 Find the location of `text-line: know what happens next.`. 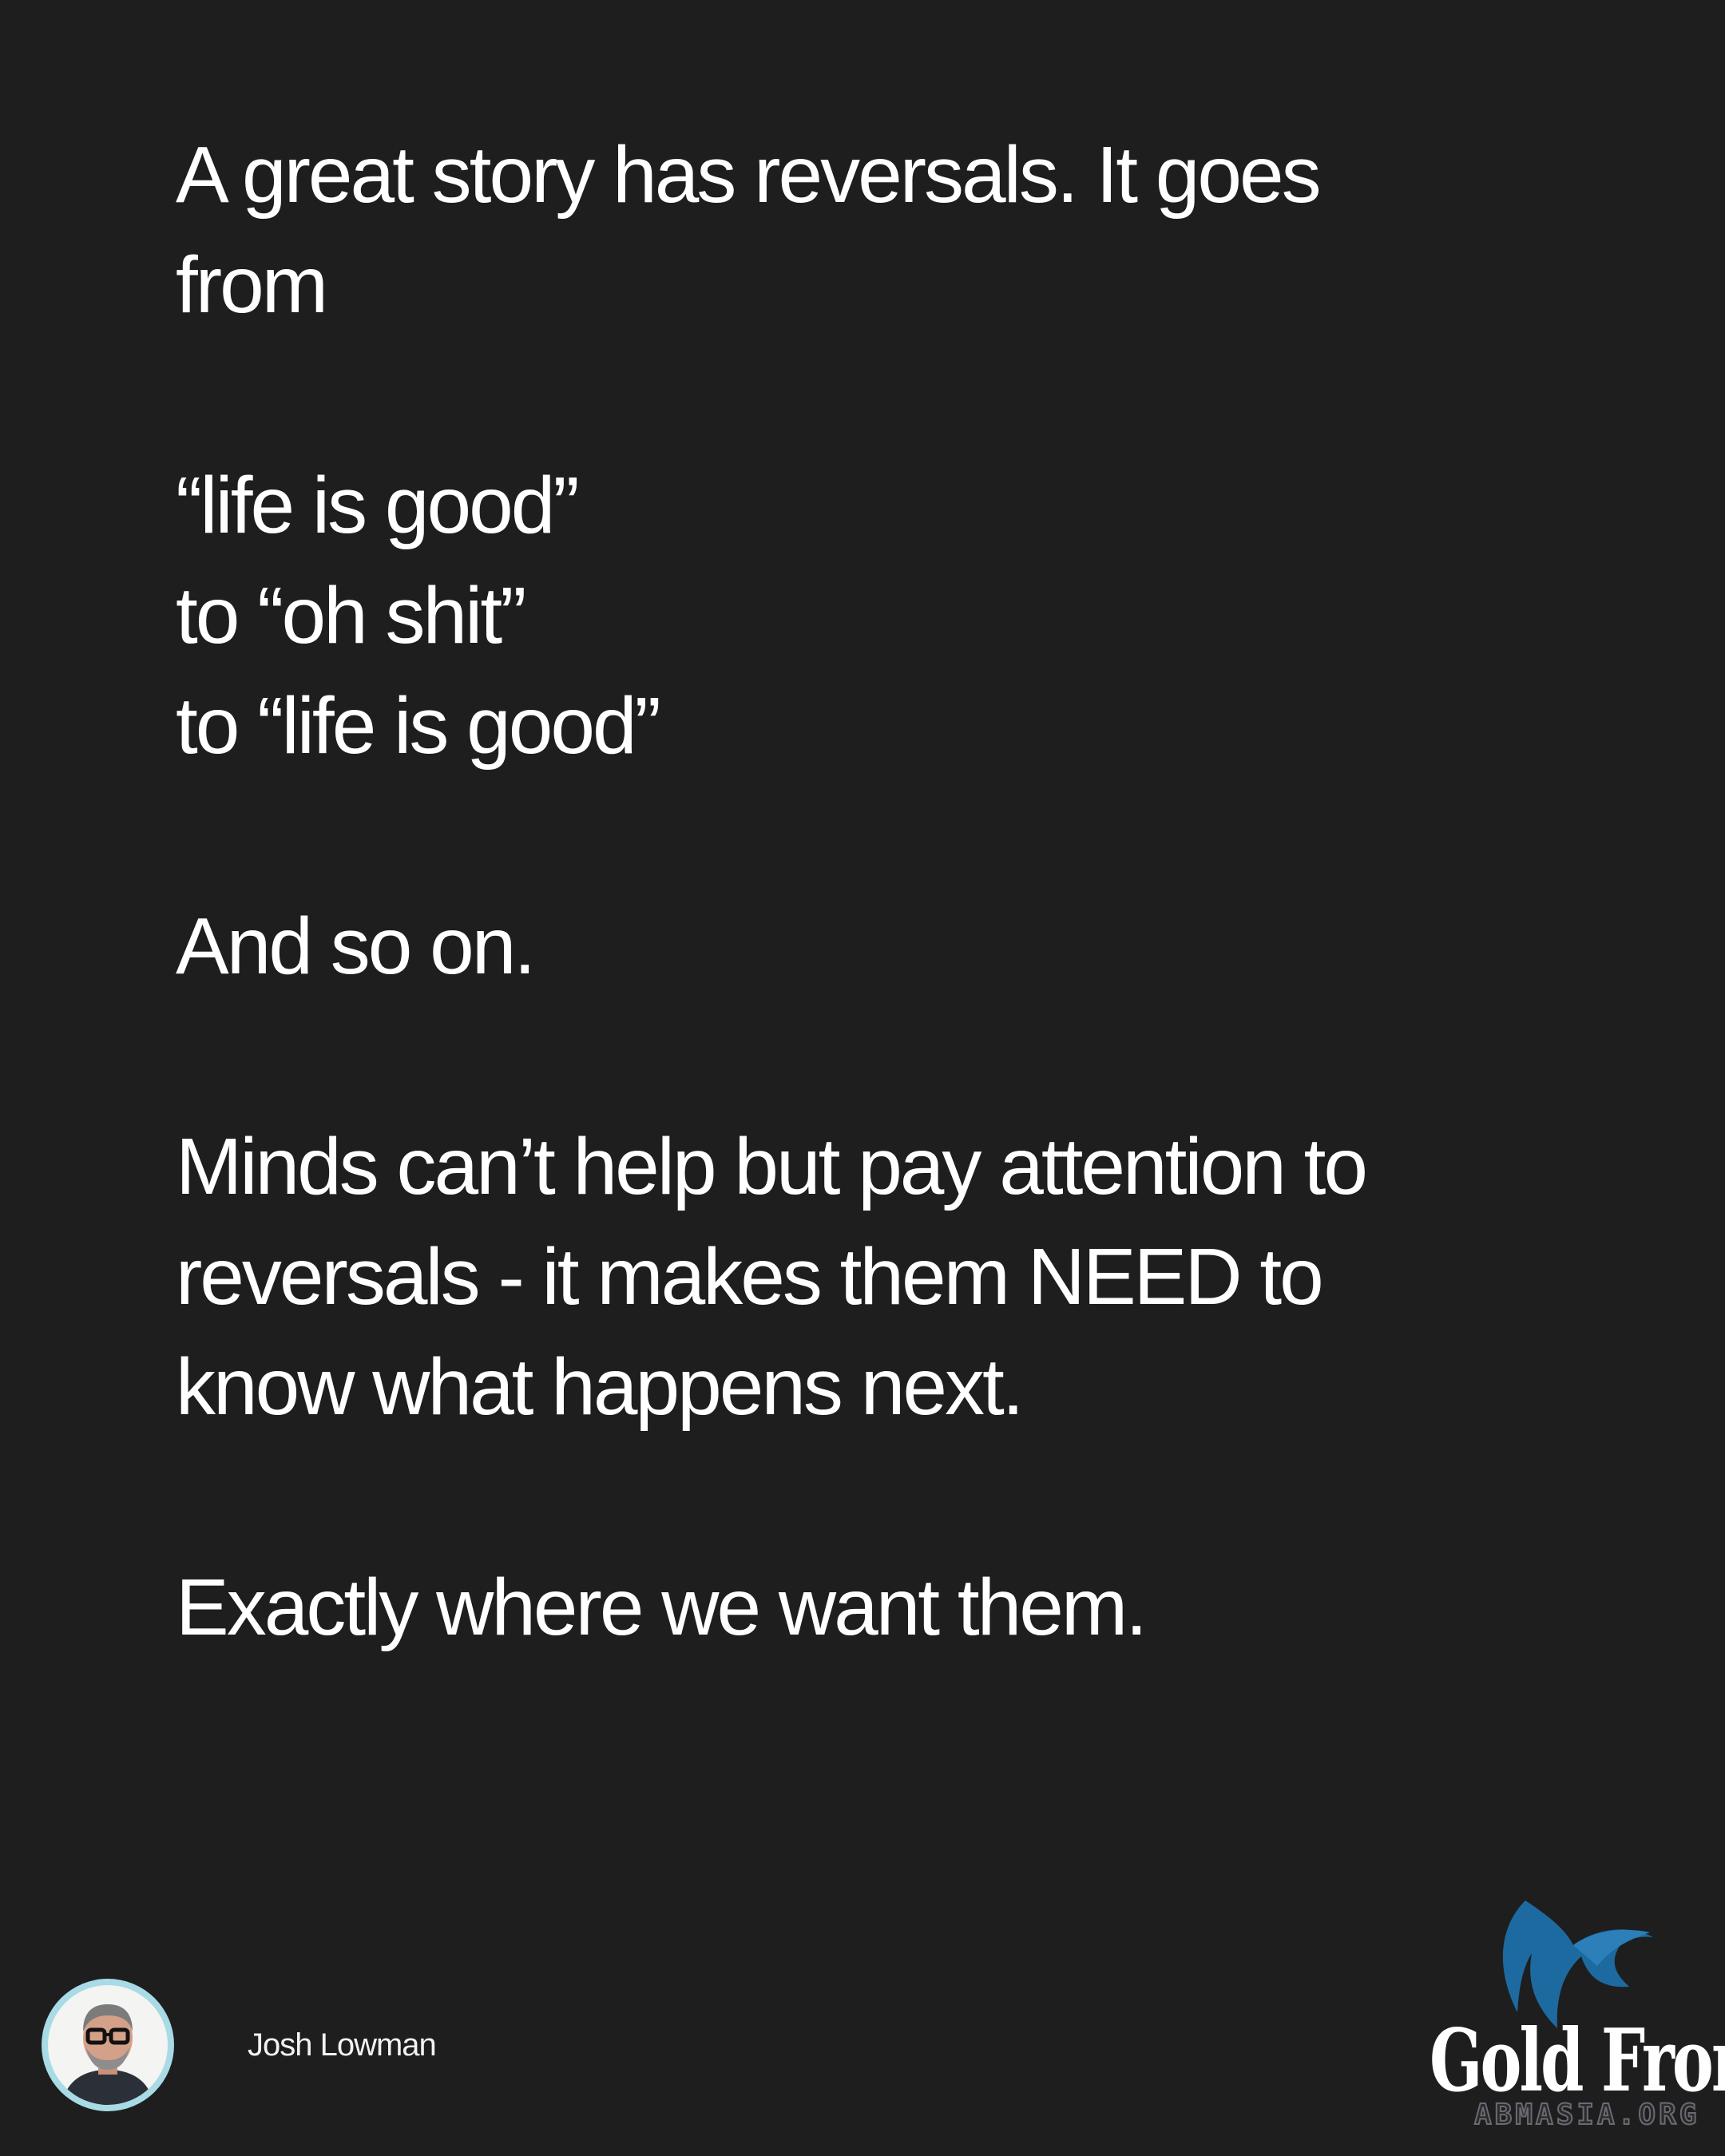

text-line: know what happens next. is located at coordinates (600, 1387).